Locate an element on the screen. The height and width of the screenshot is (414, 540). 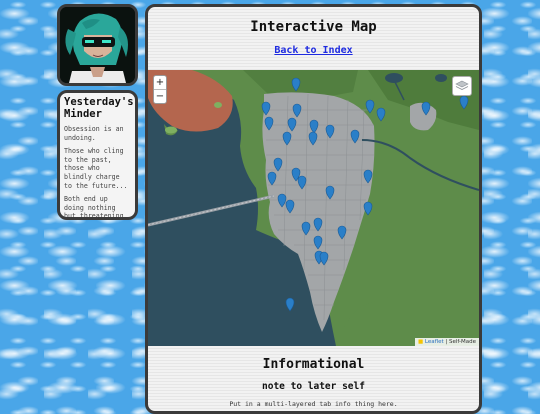
back-to-index-link: Back to Index is located at coordinates (313, 50).